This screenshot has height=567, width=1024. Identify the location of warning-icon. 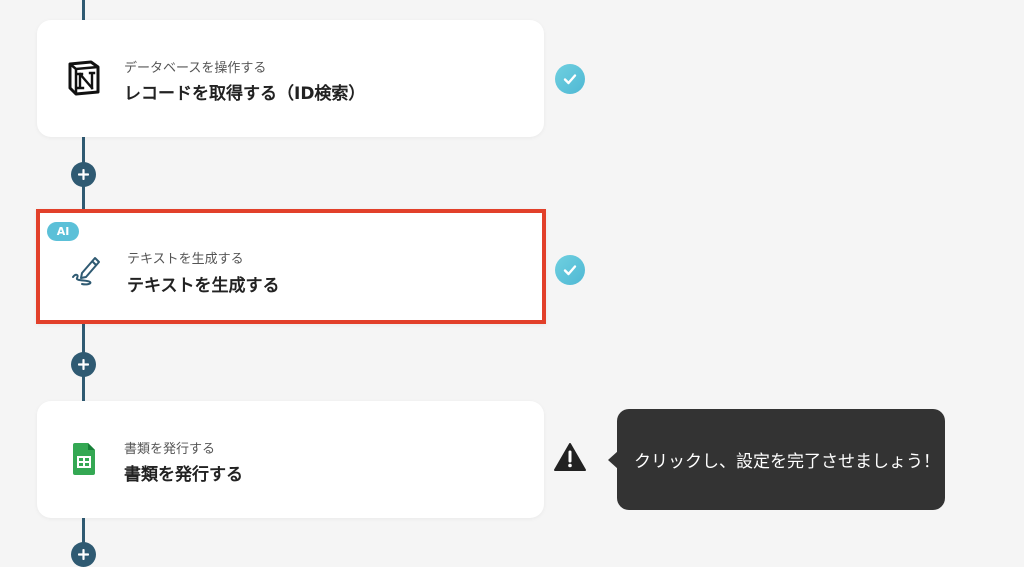
(570, 457).